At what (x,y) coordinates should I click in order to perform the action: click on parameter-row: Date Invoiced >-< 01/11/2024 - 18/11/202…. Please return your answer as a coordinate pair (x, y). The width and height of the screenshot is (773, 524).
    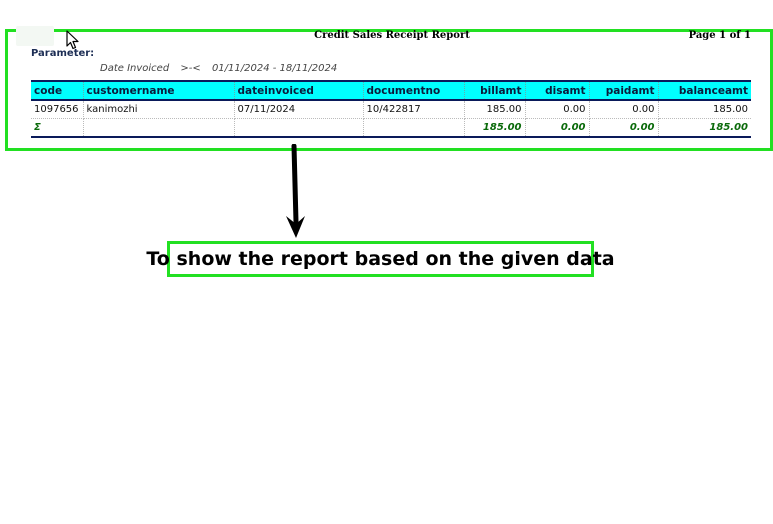
    Looking at the image, I should click on (222, 68).